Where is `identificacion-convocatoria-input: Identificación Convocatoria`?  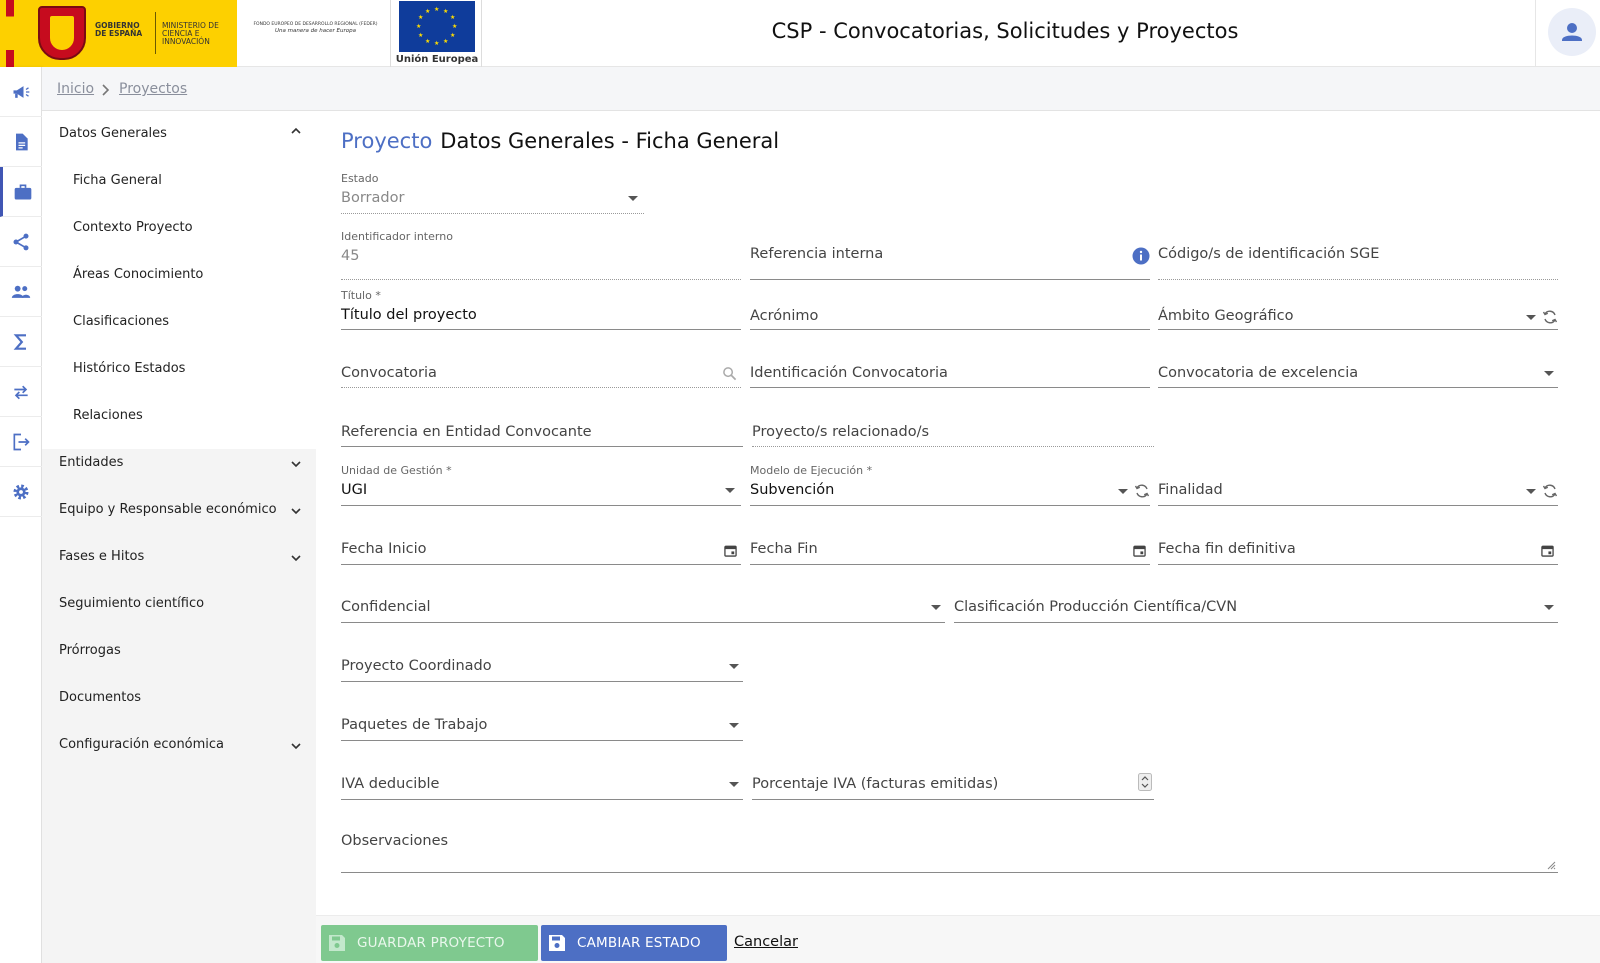
identificacion-convocatoria-input: Identificación Convocatoria is located at coordinates (950, 363).